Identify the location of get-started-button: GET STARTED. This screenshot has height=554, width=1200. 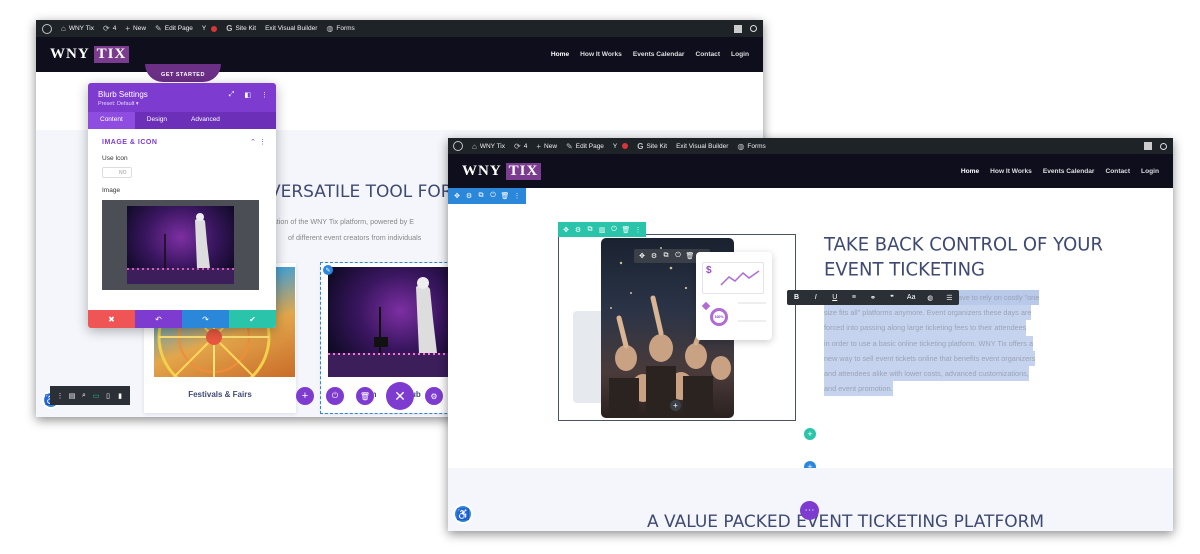
(183, 73).